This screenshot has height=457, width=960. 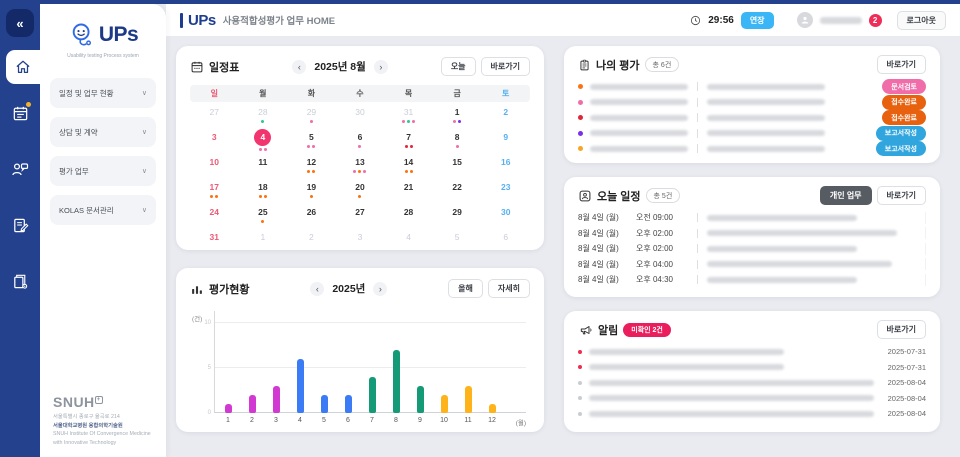 I want to click on prev-month-button: ‹, so click(x=299, y=66).